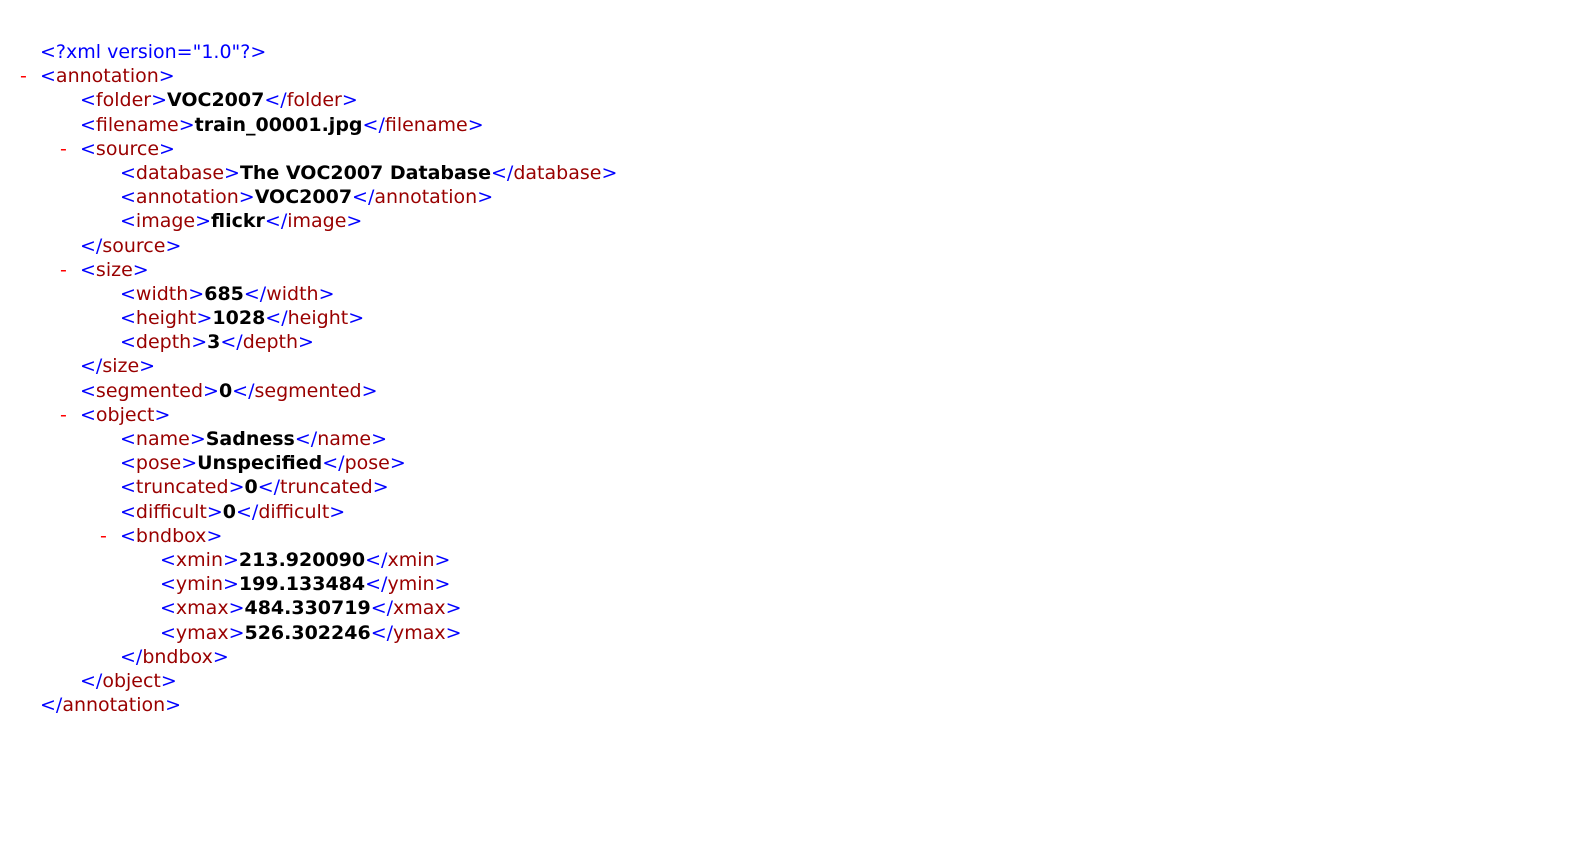  I want to click on element-value: 685, so click(224, 293).